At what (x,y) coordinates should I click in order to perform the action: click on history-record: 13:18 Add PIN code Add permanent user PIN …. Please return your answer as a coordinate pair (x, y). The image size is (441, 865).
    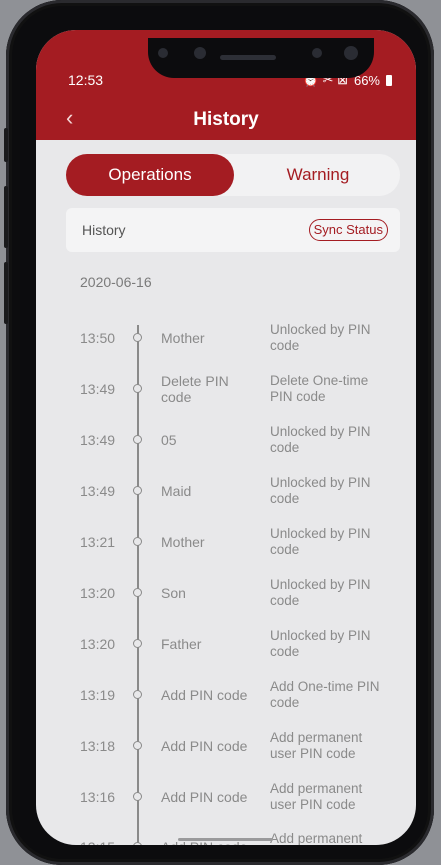
    Looking at the image, I should click on (226, 748).